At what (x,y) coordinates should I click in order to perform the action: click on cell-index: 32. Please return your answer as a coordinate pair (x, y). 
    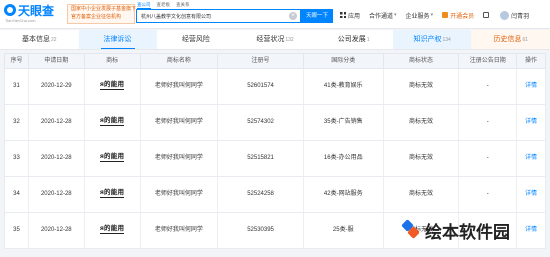
    Looking at the image, I should click on (17, 122).